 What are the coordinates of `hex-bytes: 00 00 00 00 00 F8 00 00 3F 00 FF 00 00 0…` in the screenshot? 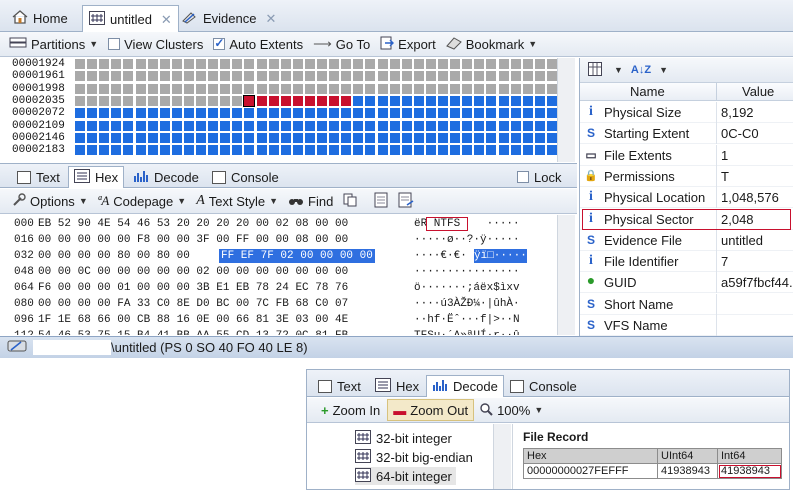 It's located at (193, 240).